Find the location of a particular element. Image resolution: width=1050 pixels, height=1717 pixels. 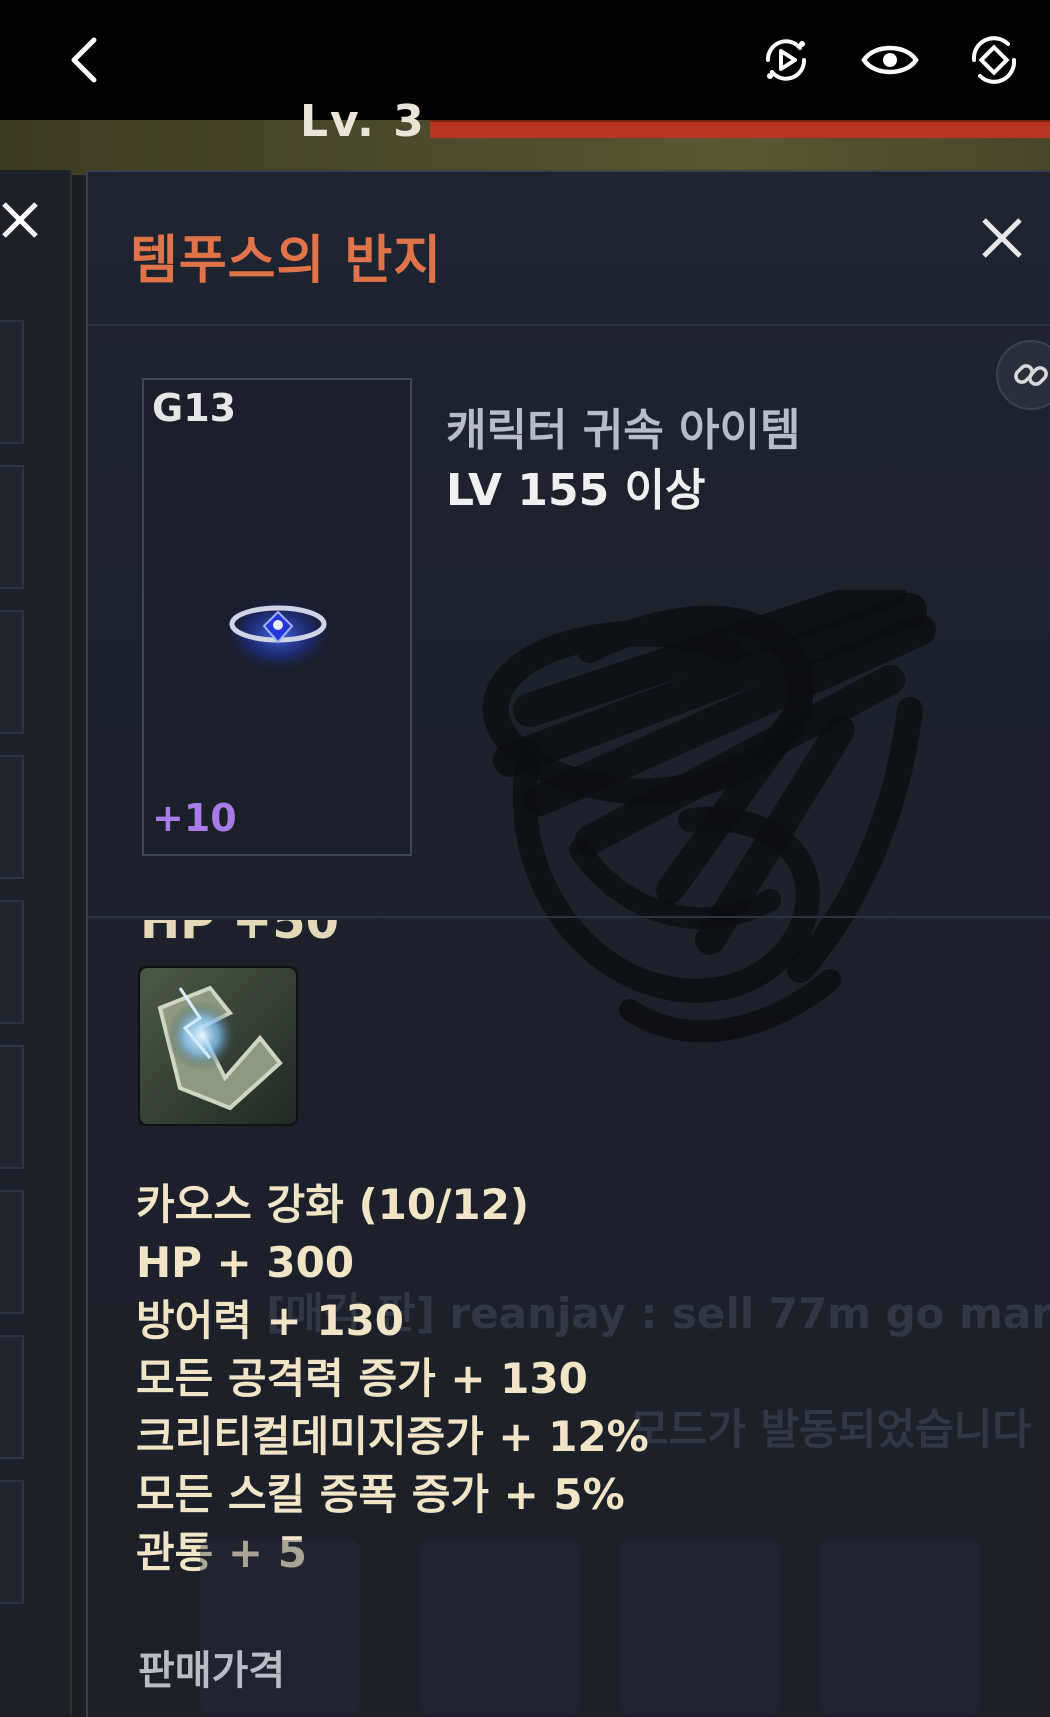

background-inventory-panel is located at coordinates (36, 942).